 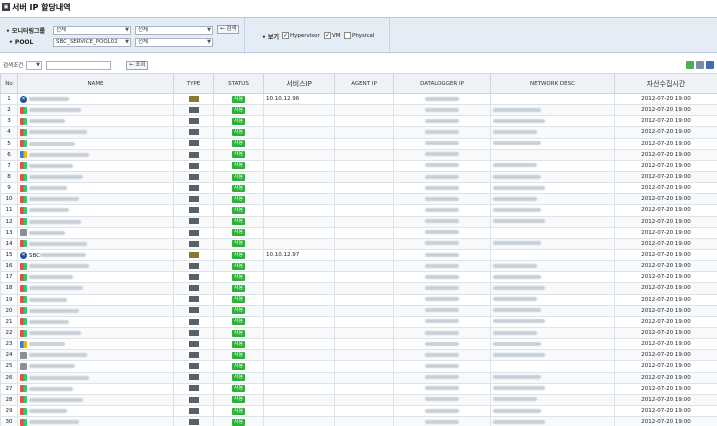 What do you see at coordinates (358, 243) in the screenshot?
I see `table-row: 14 사용 2012-07-20 19:00` at bounding box center [358, 243].